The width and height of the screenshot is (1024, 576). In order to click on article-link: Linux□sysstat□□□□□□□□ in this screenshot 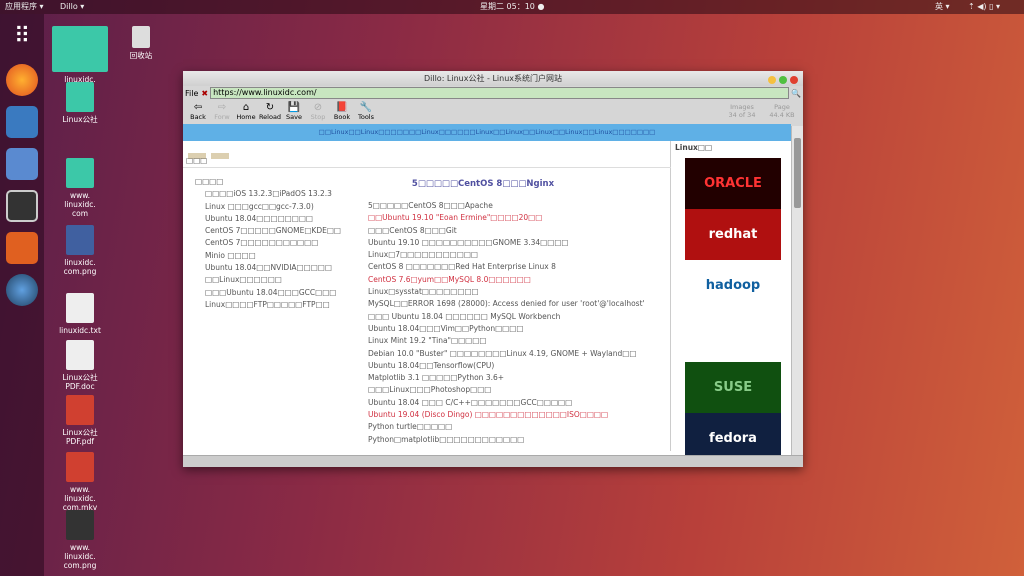, I will do `click(506, 292)`.